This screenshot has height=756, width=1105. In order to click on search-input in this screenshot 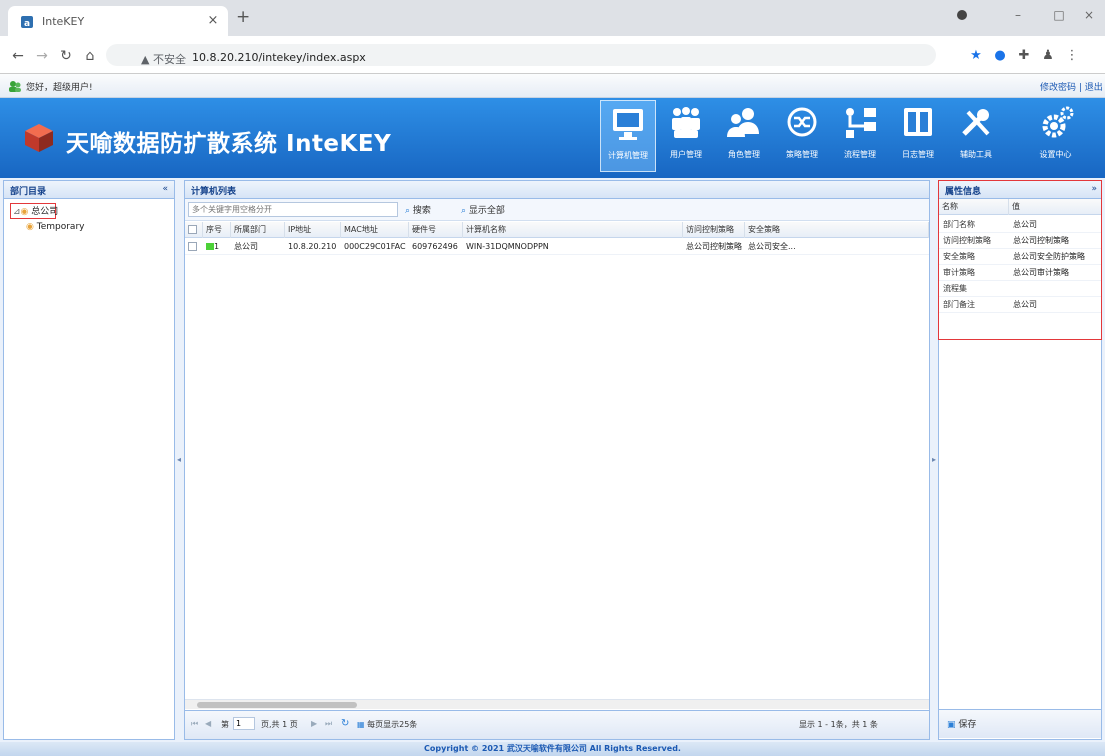, I will do `click(293, 209)`.